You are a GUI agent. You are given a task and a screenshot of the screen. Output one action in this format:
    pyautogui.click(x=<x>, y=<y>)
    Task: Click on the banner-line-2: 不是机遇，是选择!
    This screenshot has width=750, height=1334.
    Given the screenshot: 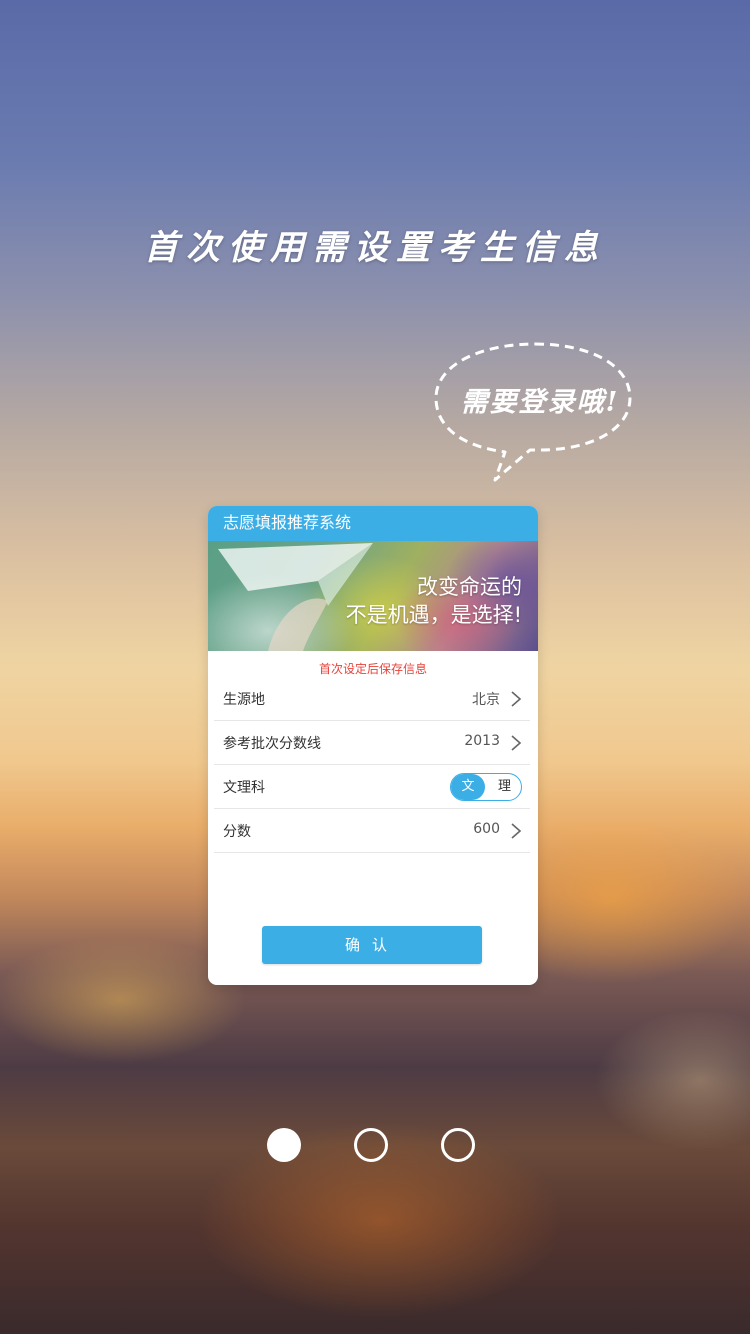 What is the action you would take?
    pyautogui.click(x=433, y=615)
    